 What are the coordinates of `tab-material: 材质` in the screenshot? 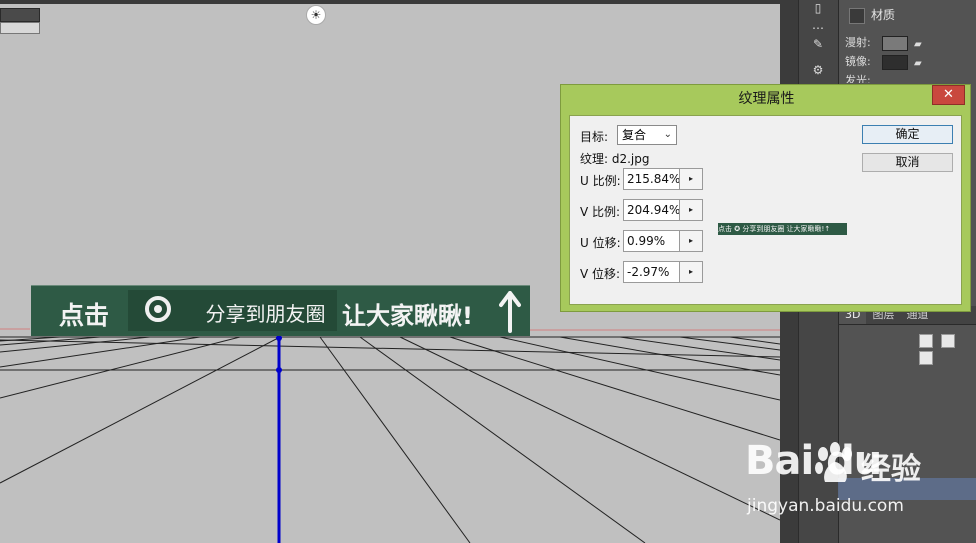 It's located at (872, 15).